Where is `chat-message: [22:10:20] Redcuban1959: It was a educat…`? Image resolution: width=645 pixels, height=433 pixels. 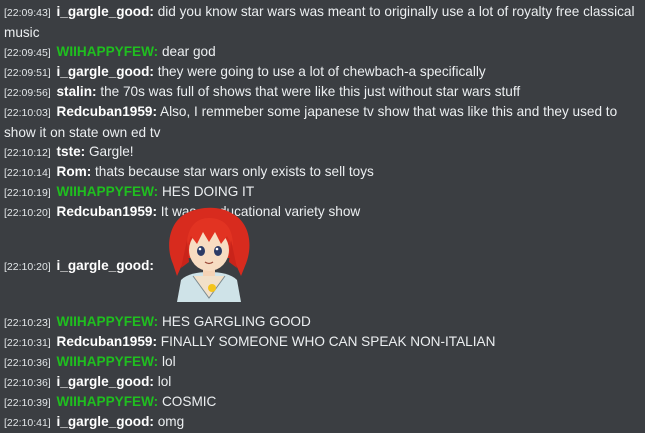 chat-message: [22:10:20] Redcuban1959: It was a educat… is located at coordinates (322, 212).